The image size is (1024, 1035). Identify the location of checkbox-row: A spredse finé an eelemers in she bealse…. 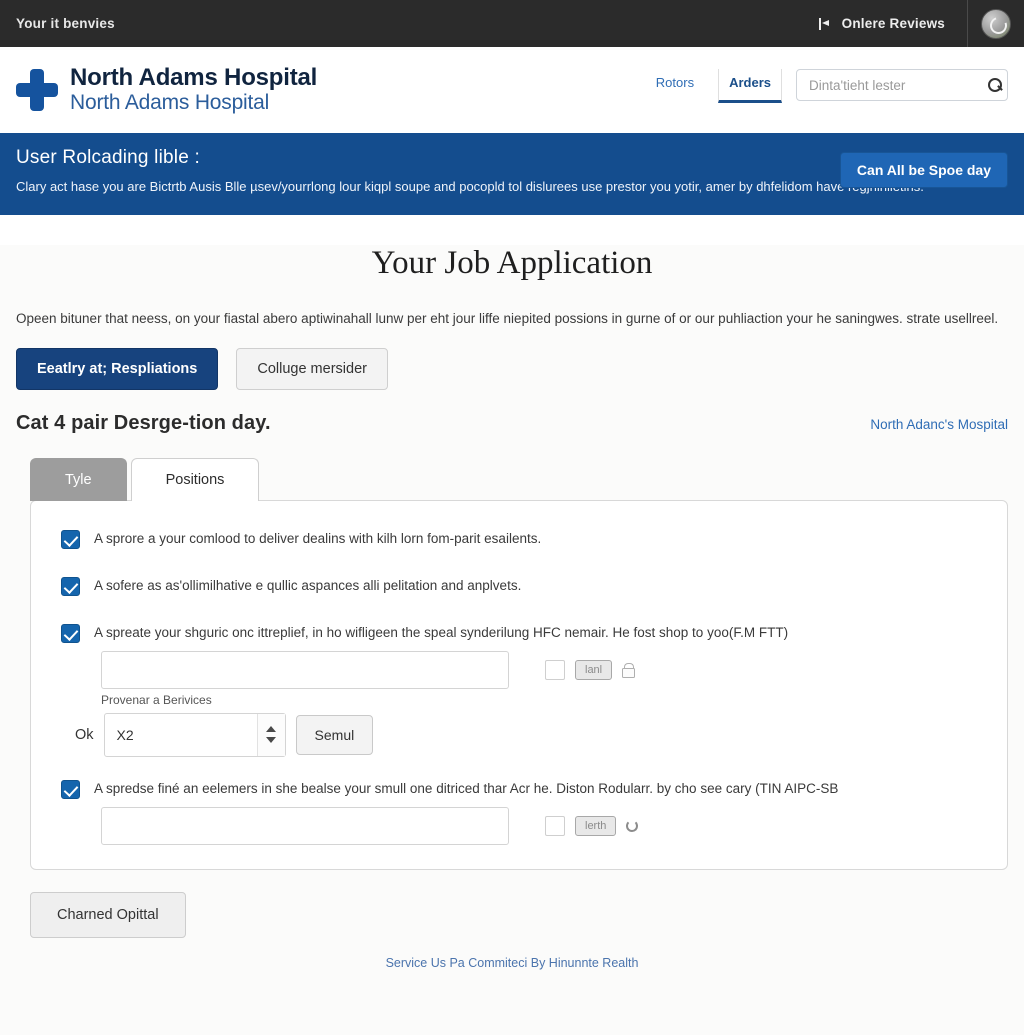
(519, 790).